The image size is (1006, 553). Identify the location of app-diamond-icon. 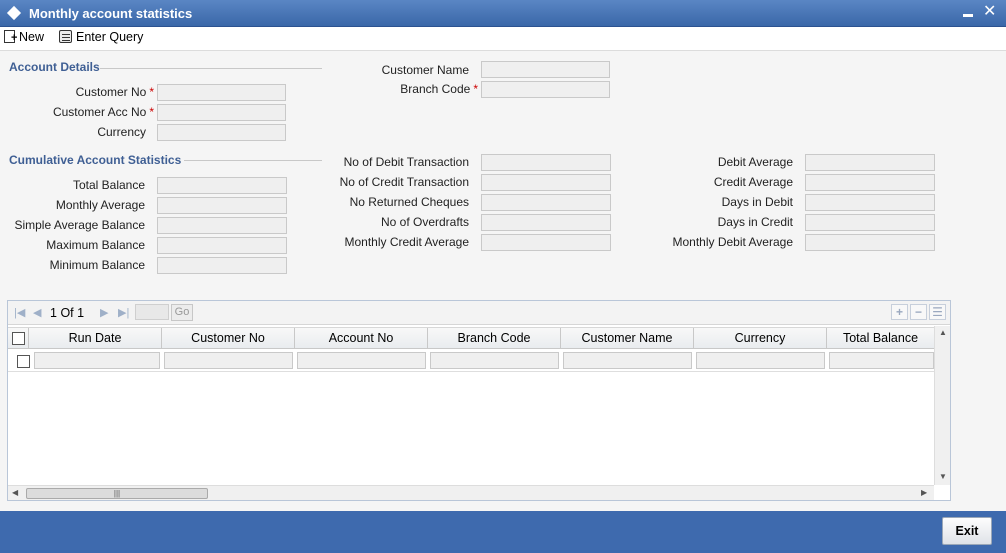
(14, 13).